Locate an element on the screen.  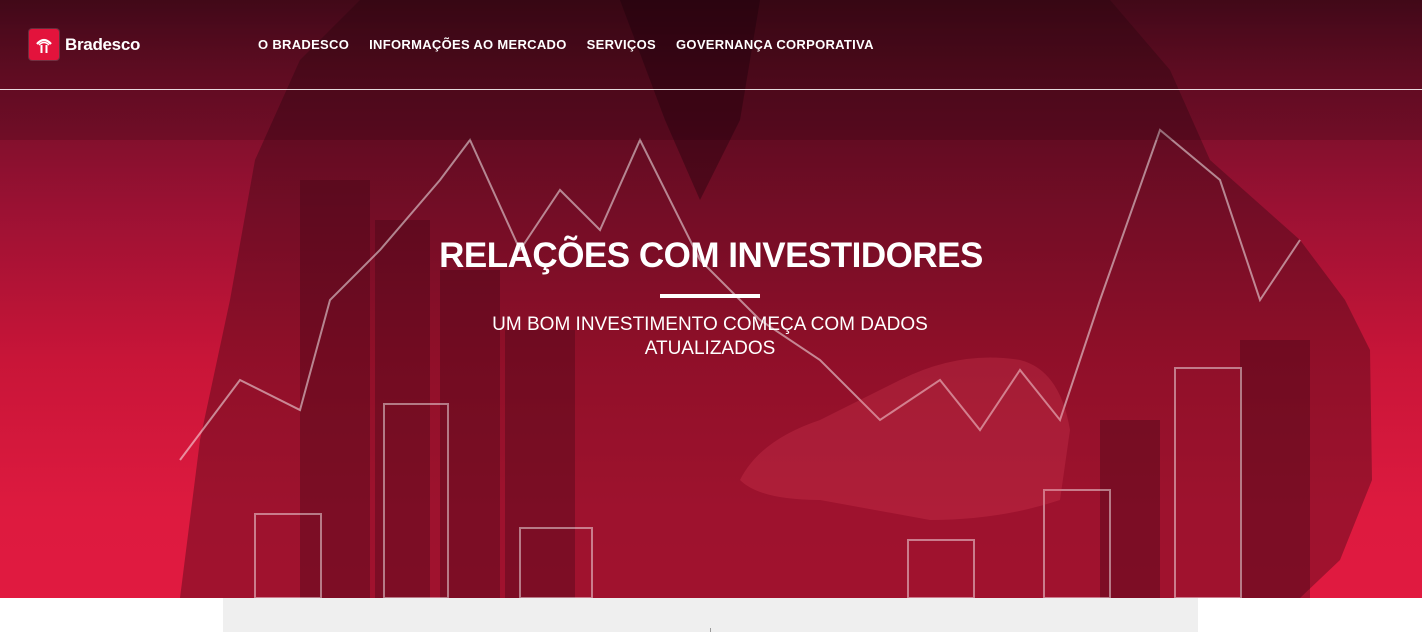
brand-name: Bradesco is located at coordinates (103, 44).